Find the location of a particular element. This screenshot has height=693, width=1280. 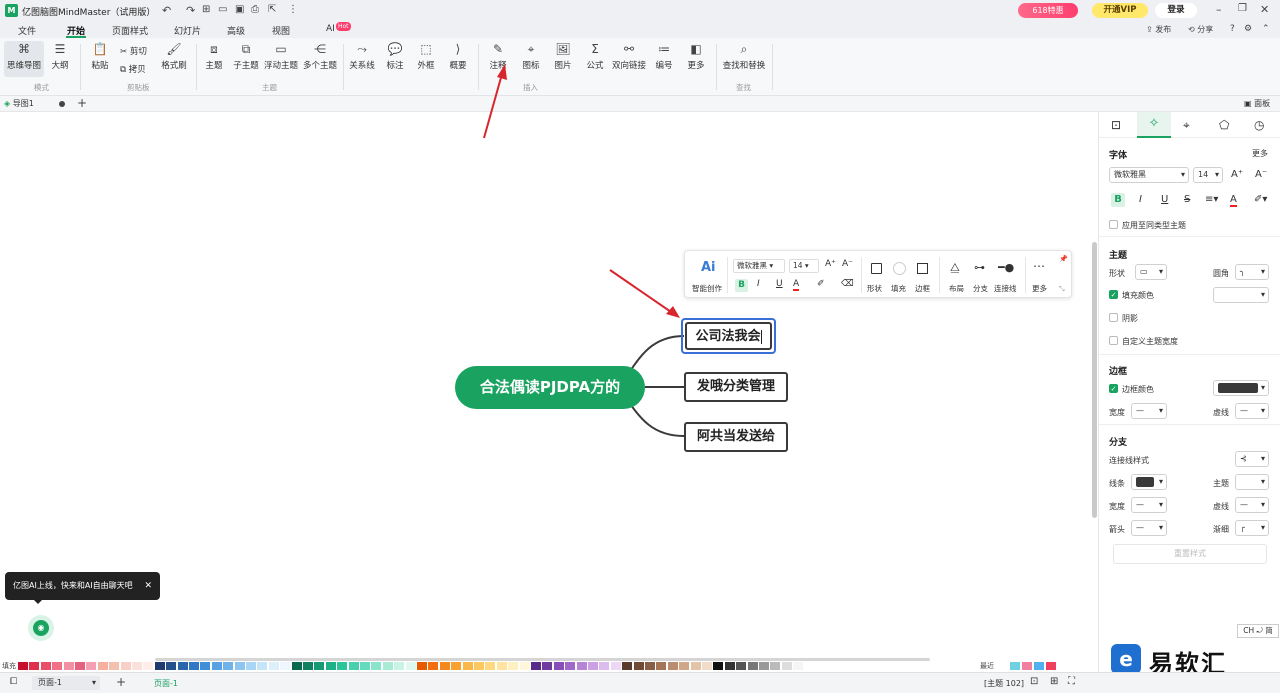

undo-icon: ↶ is located at coordinates (166, 10).